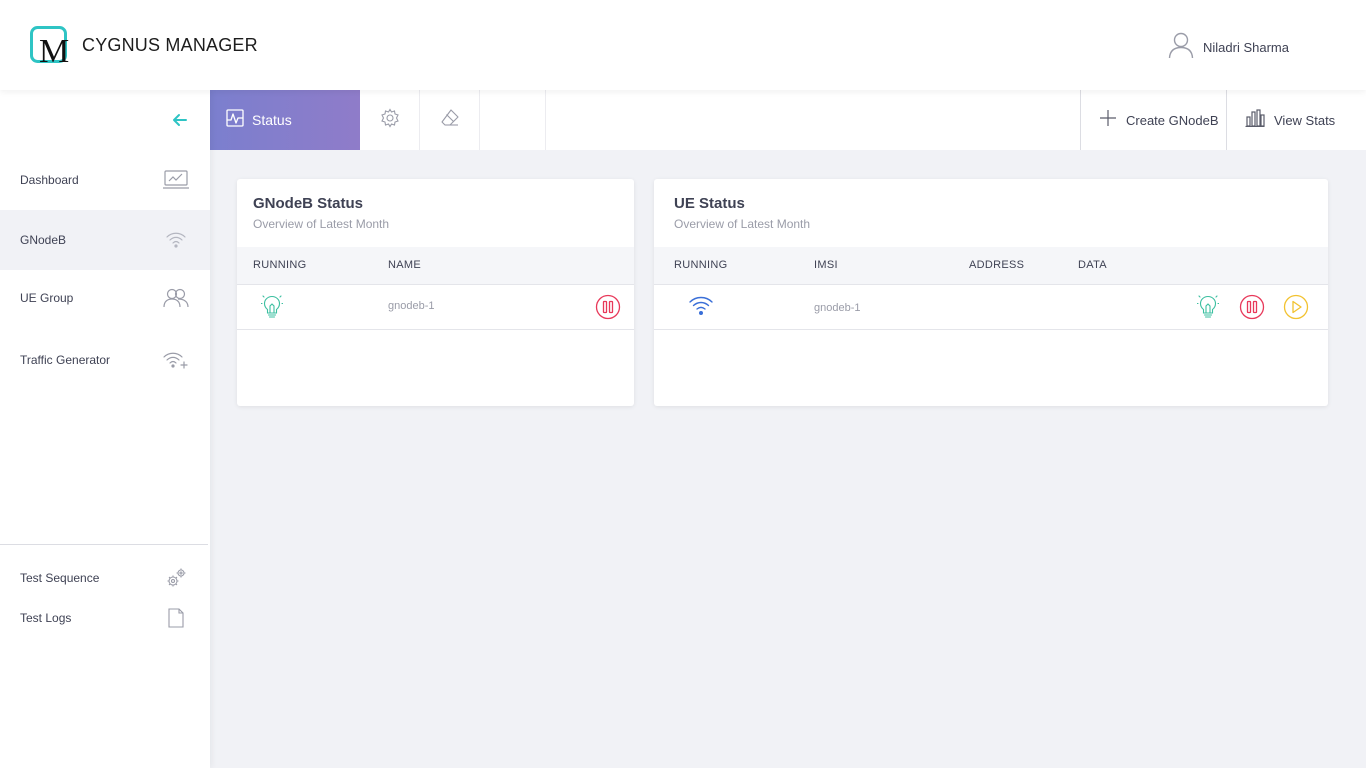 Image resolution: width=1366 pixels, height=768 pixels. Describe the element at coordinates (121, 44) in the screenshot. I see `app-name-primary: CYGNUS` at that location.